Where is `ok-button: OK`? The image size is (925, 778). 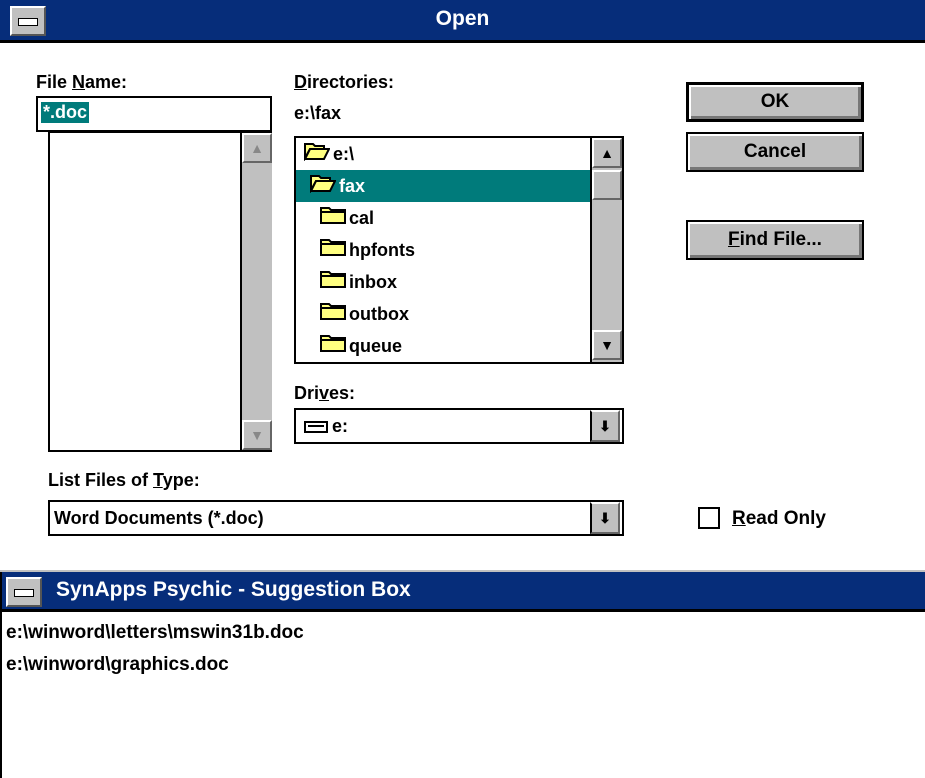 ok-button: OK is located at coordinates (775, 102).